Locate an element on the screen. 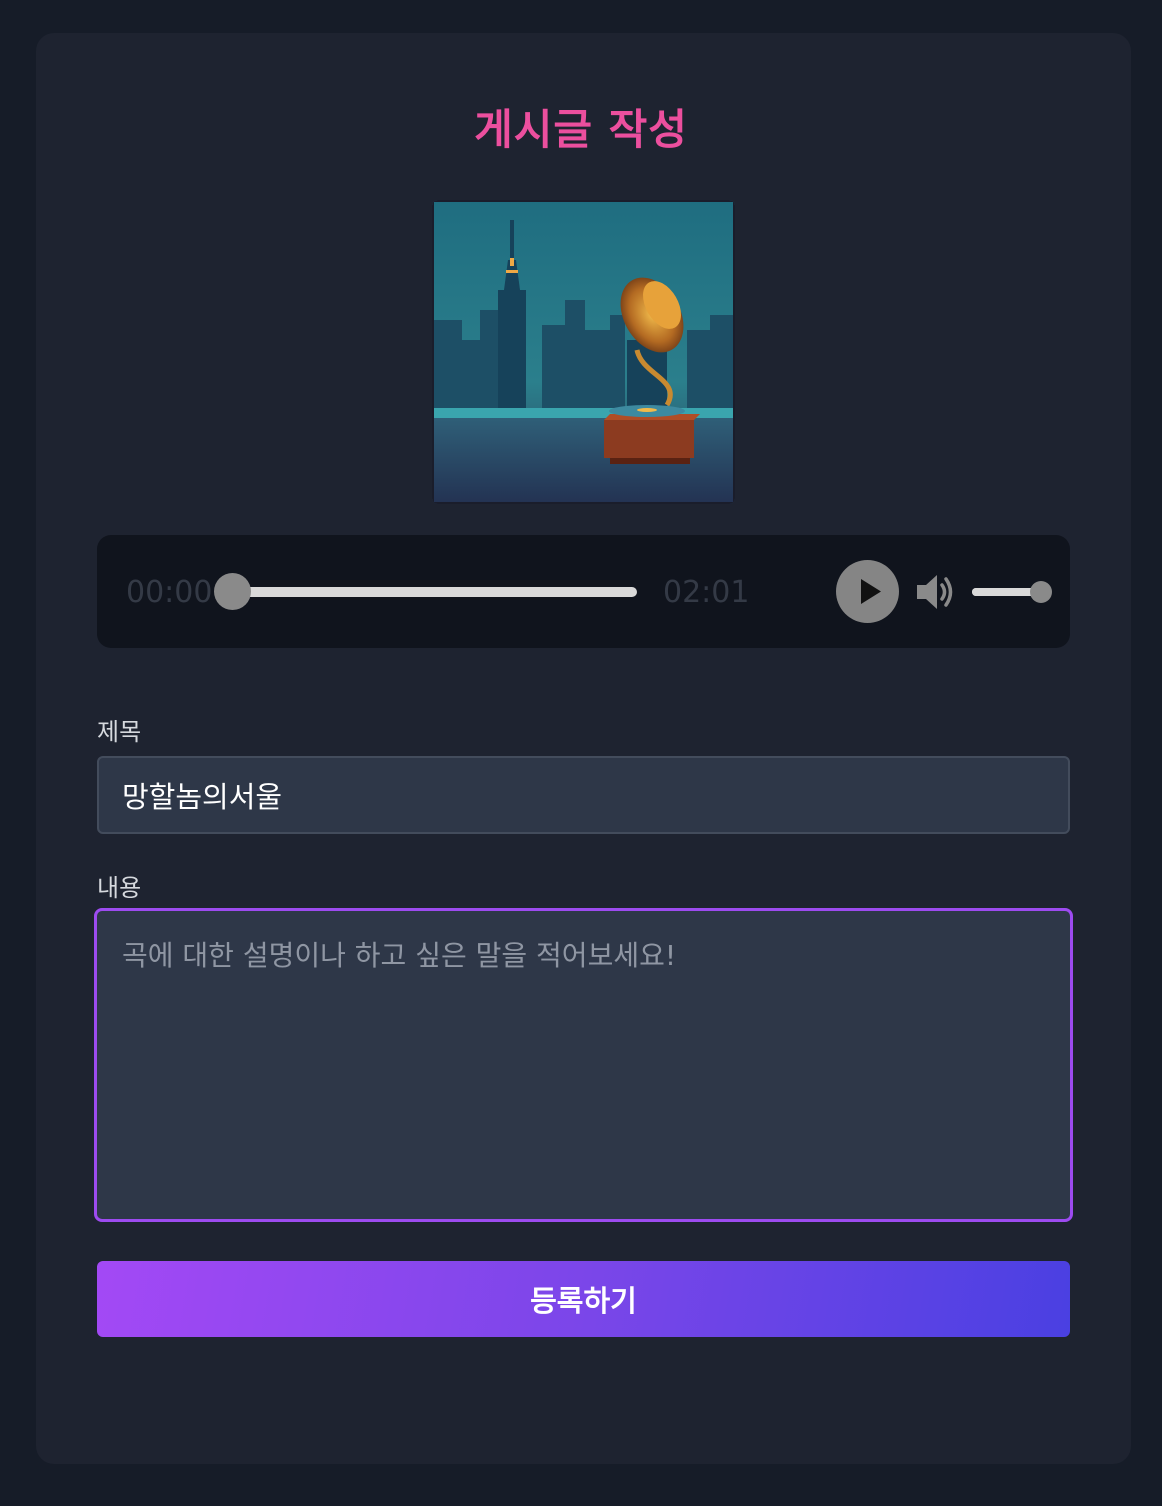 This screenshot has height=1506, width=1162. current-time: 00:00 is located at coordinates (169, 592).